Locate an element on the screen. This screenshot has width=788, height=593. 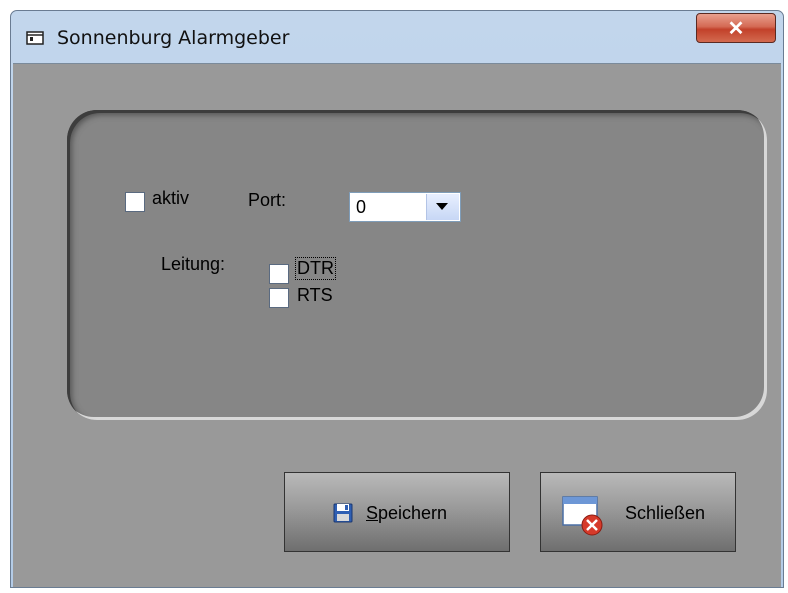
port-label: Port: is located at coordinates (267, 200).